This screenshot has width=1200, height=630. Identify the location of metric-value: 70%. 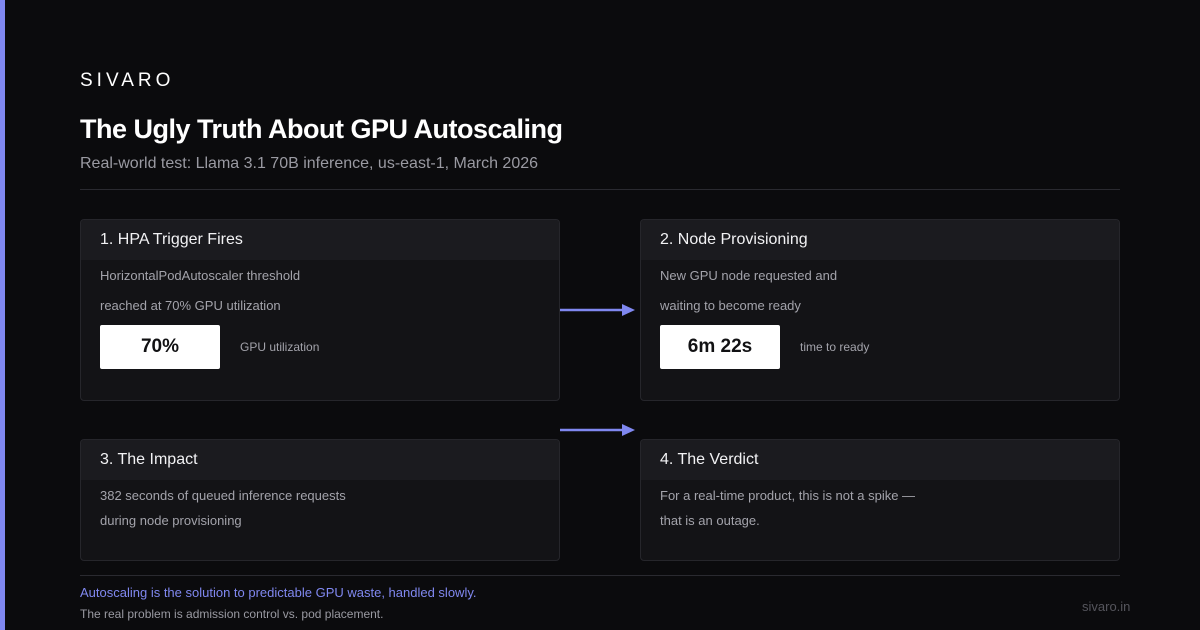
(160, 347).